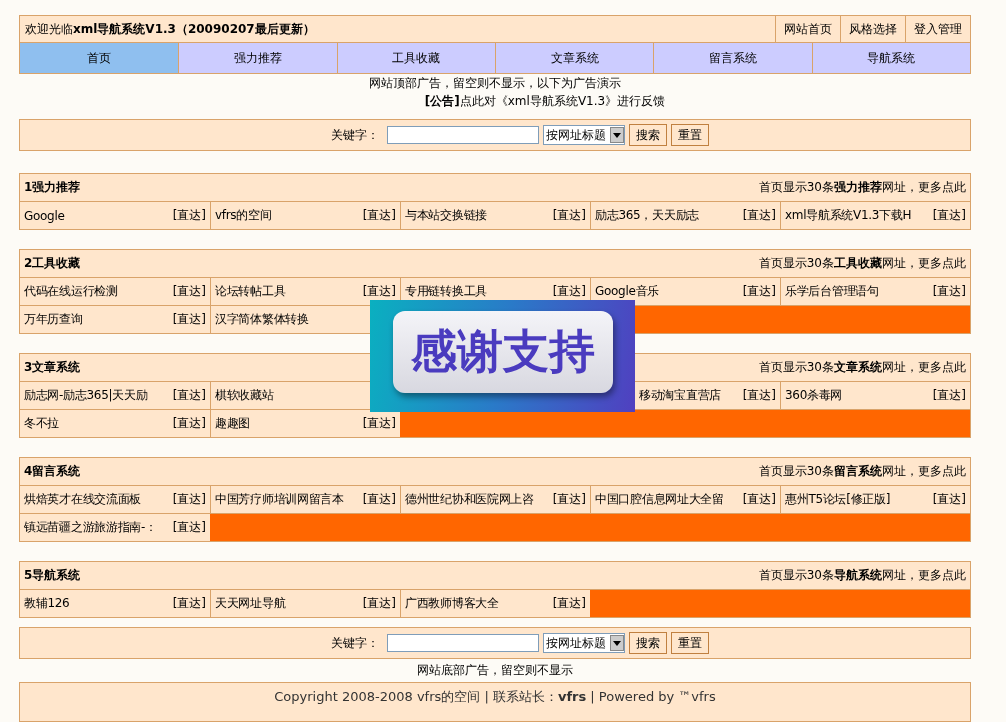 This screenshot has width=1006, height=722. What do you see at coordinates (52, 367) in the screenshot?
I see `section-title: 3文章系统` at bounding box center [52, 367].